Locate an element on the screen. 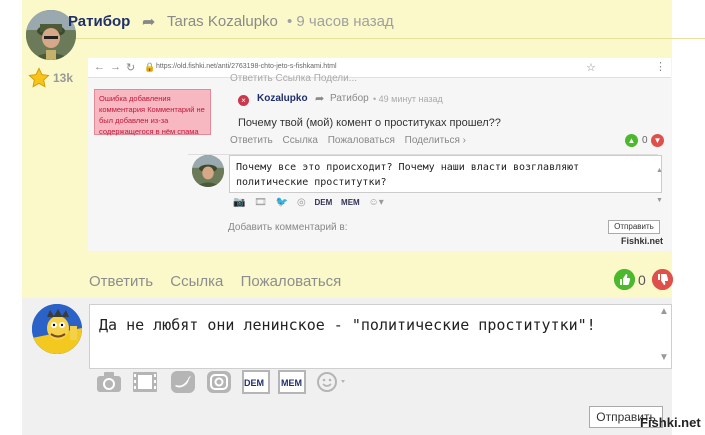 The image size is (705, 435). ss-vote-count: 0 is located at coordinates (645, 140).